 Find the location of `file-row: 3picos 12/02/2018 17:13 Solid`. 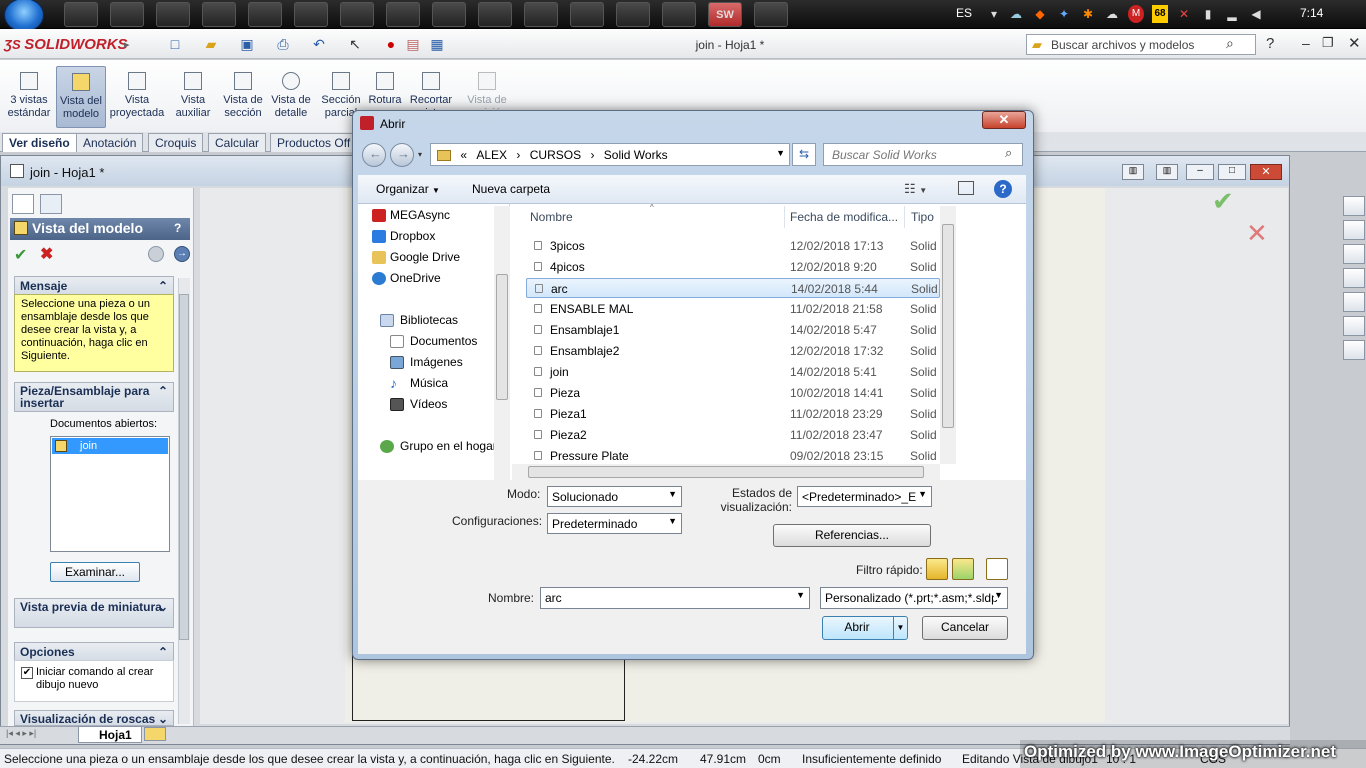

file-row: 3picos 12/02/2018 17:13 Solid is located at coordinates (733, 246).